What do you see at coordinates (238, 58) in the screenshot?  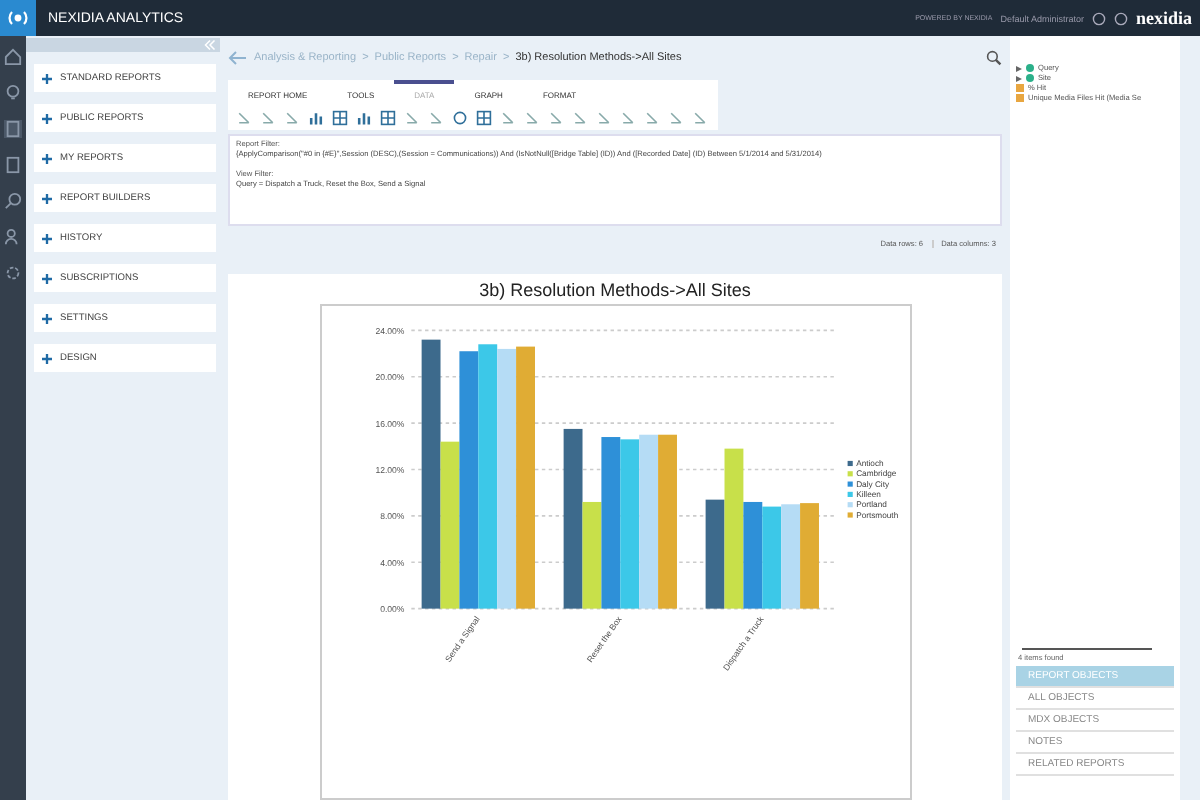 I see `back-arrow-icon` at bounding box center [238, 58].